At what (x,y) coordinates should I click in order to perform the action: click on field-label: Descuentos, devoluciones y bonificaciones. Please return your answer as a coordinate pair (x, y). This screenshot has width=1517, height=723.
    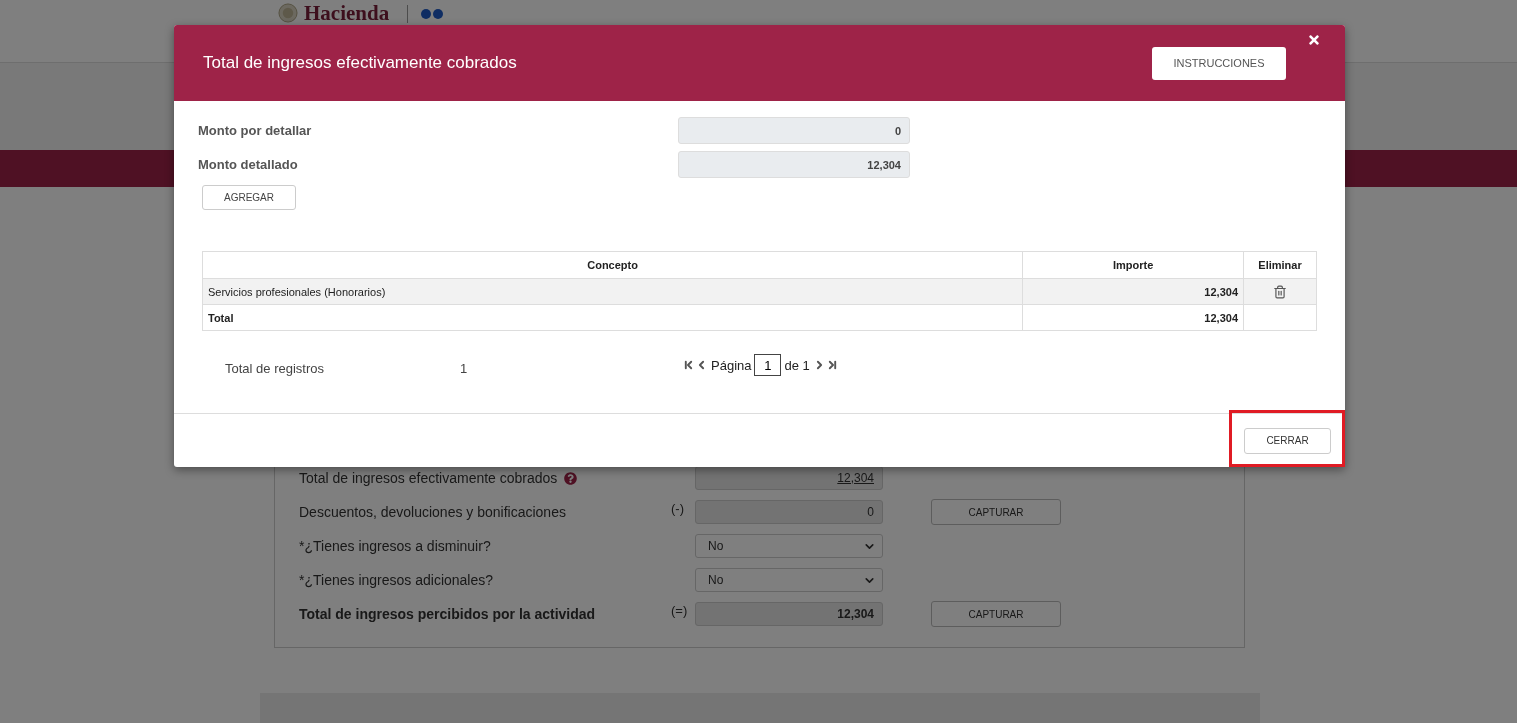
    Looking at the image, I should click on (432, 512).